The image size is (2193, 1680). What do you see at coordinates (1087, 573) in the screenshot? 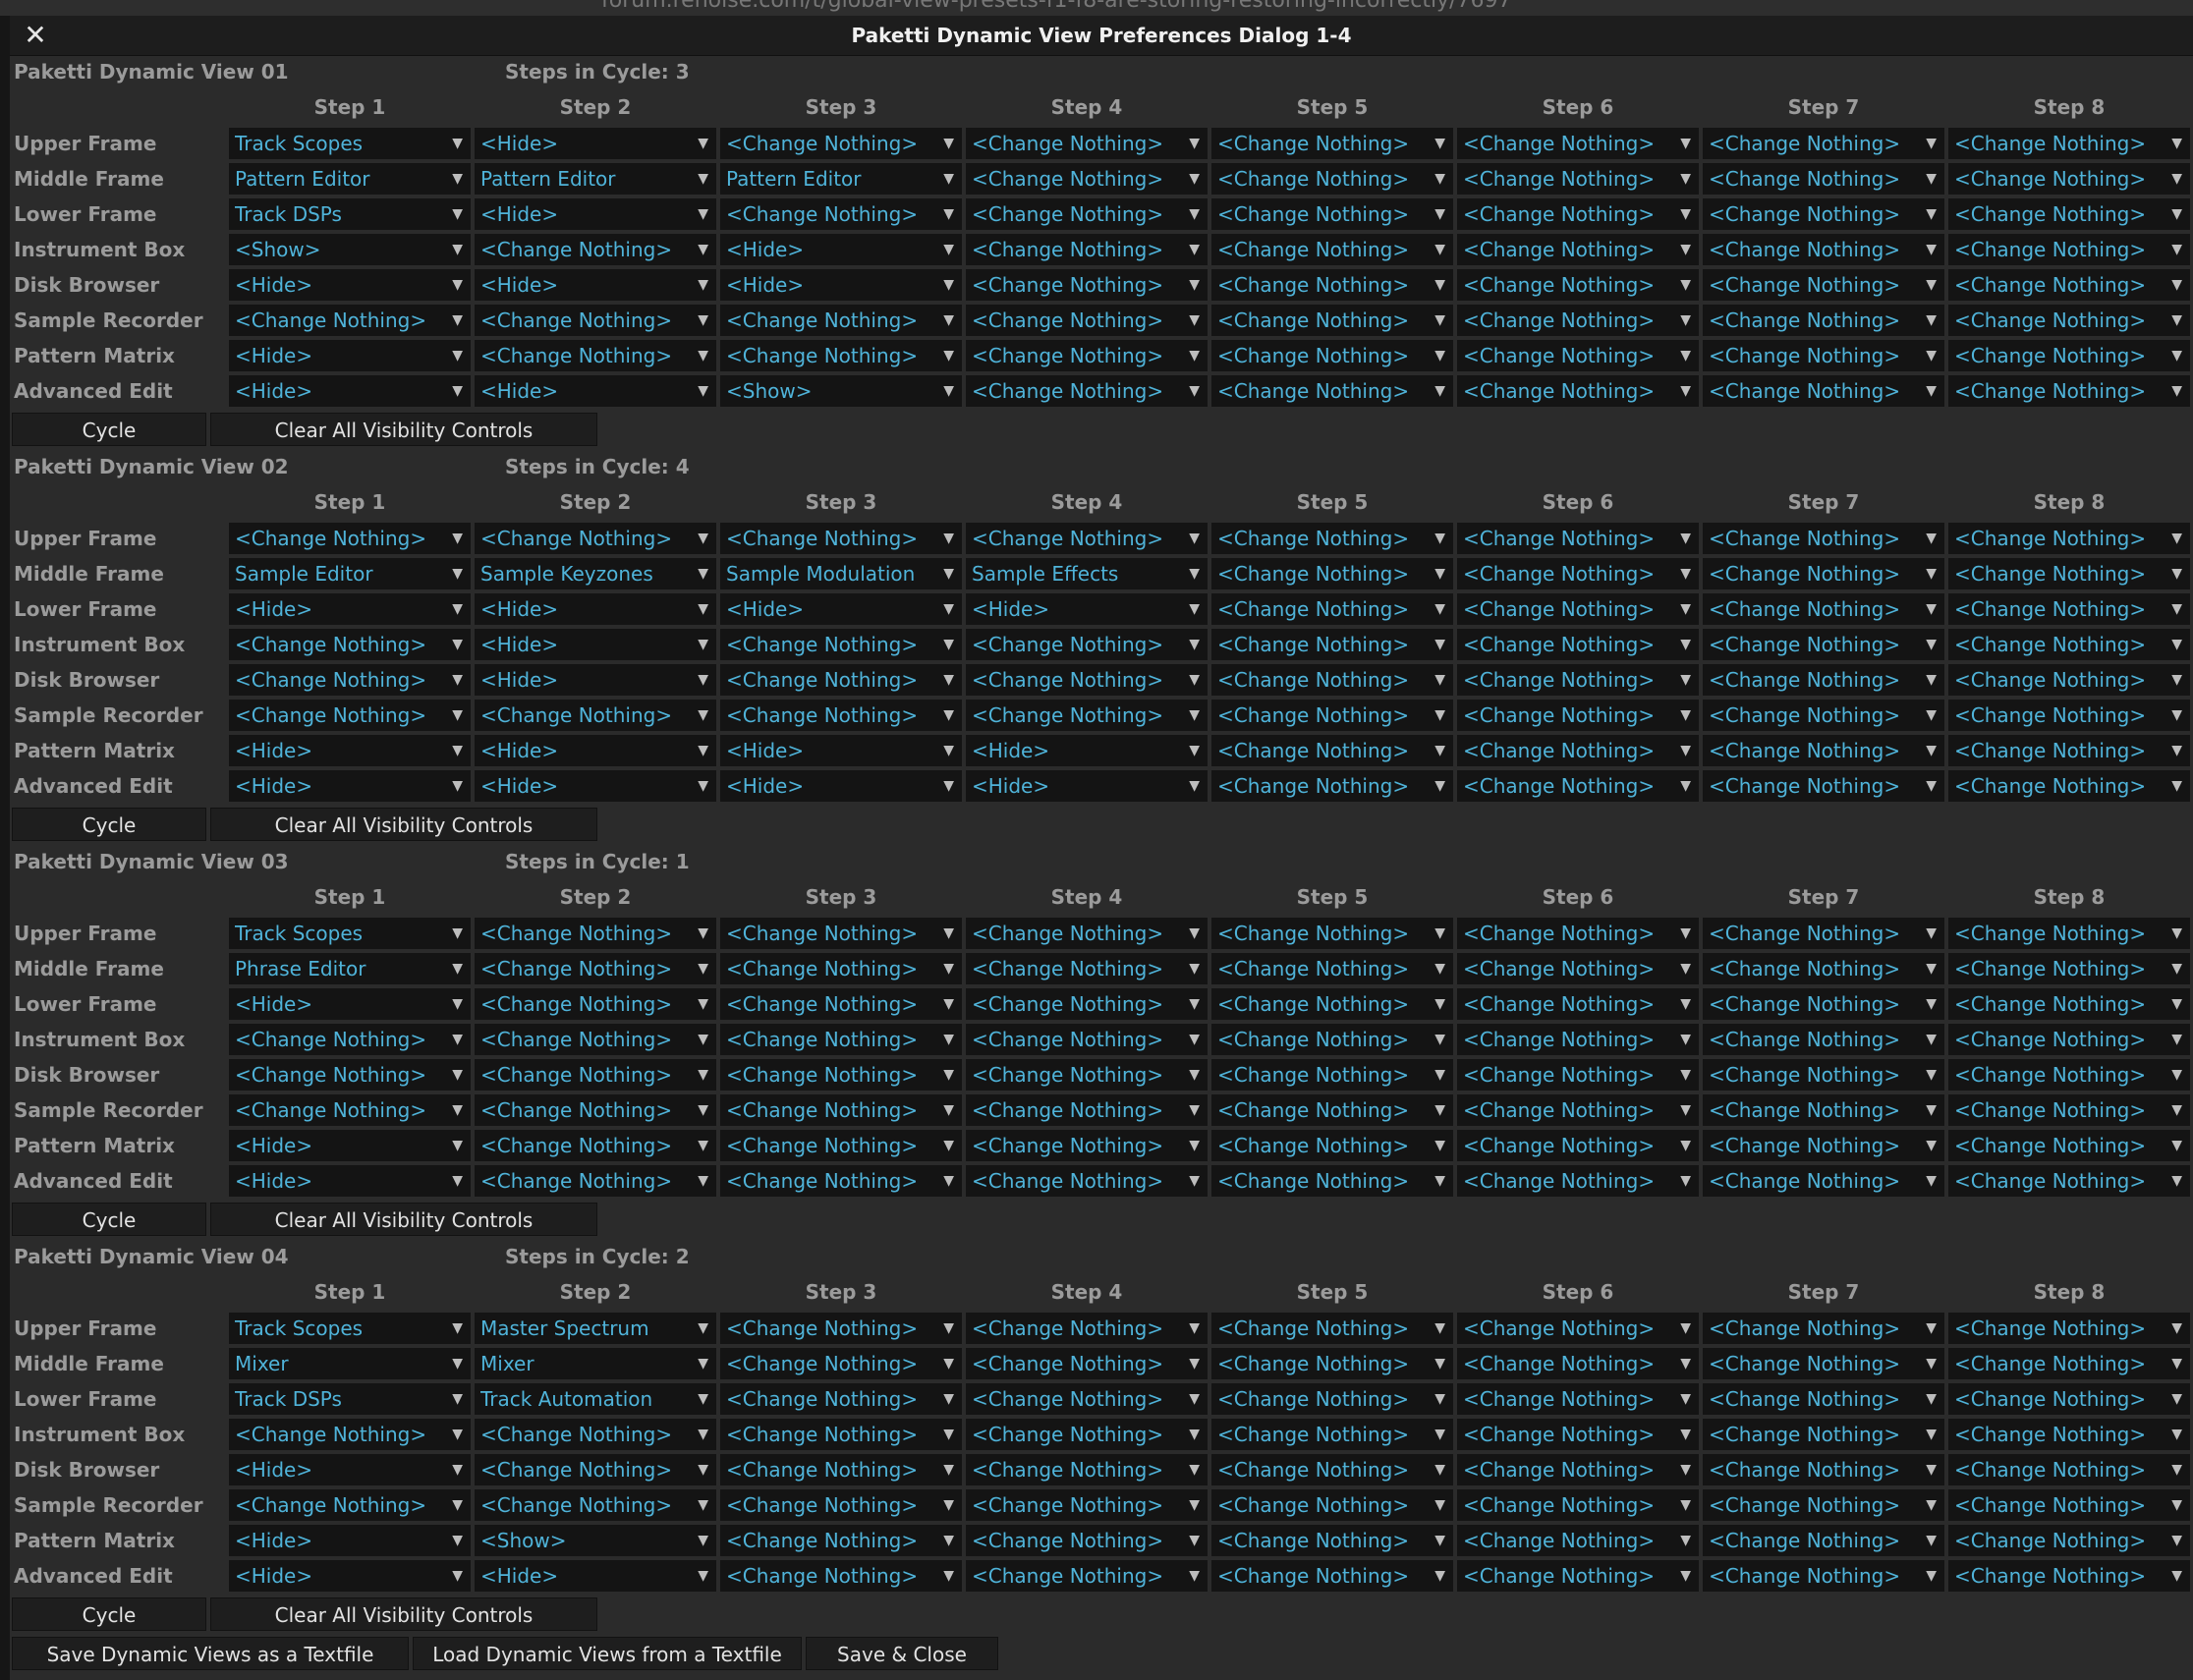
I see `step-dropdown: Sample Effects ▼` at bounding box center [1087, 573].